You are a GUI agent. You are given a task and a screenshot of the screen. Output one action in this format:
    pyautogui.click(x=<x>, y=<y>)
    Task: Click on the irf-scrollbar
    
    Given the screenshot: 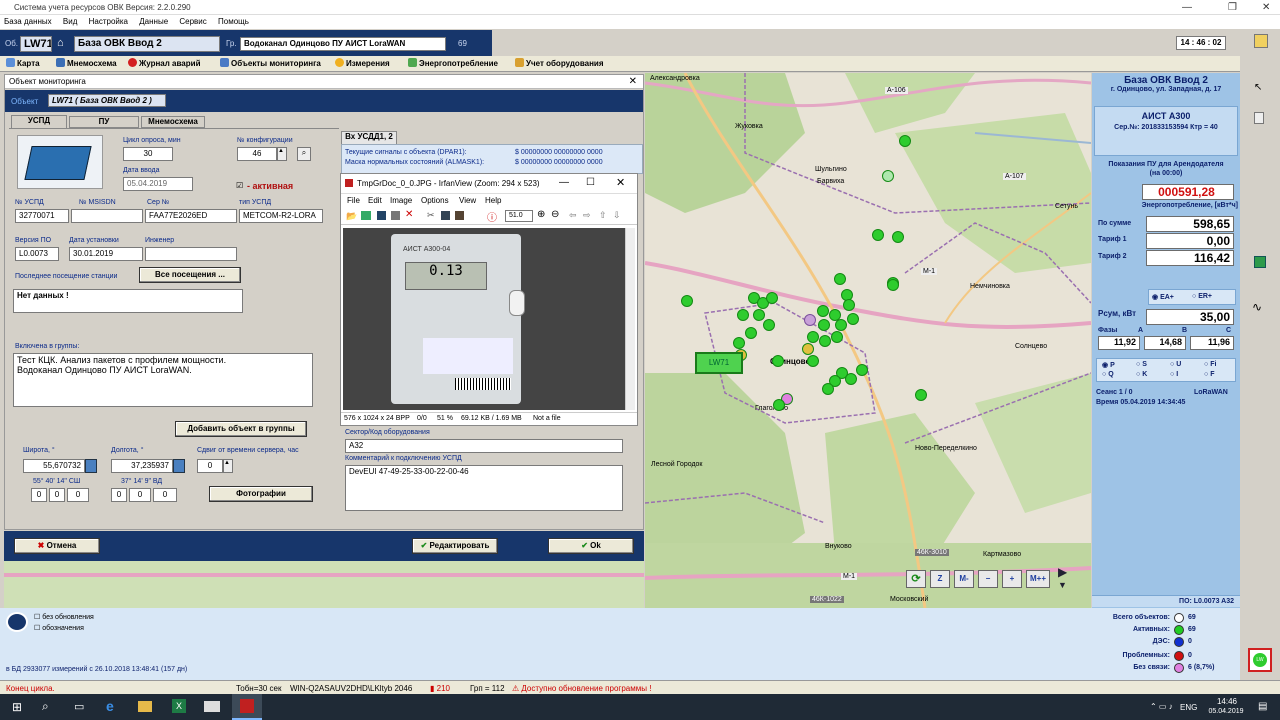 What is the action you would take?
    pyautogui.click(x=630, y=319)
    